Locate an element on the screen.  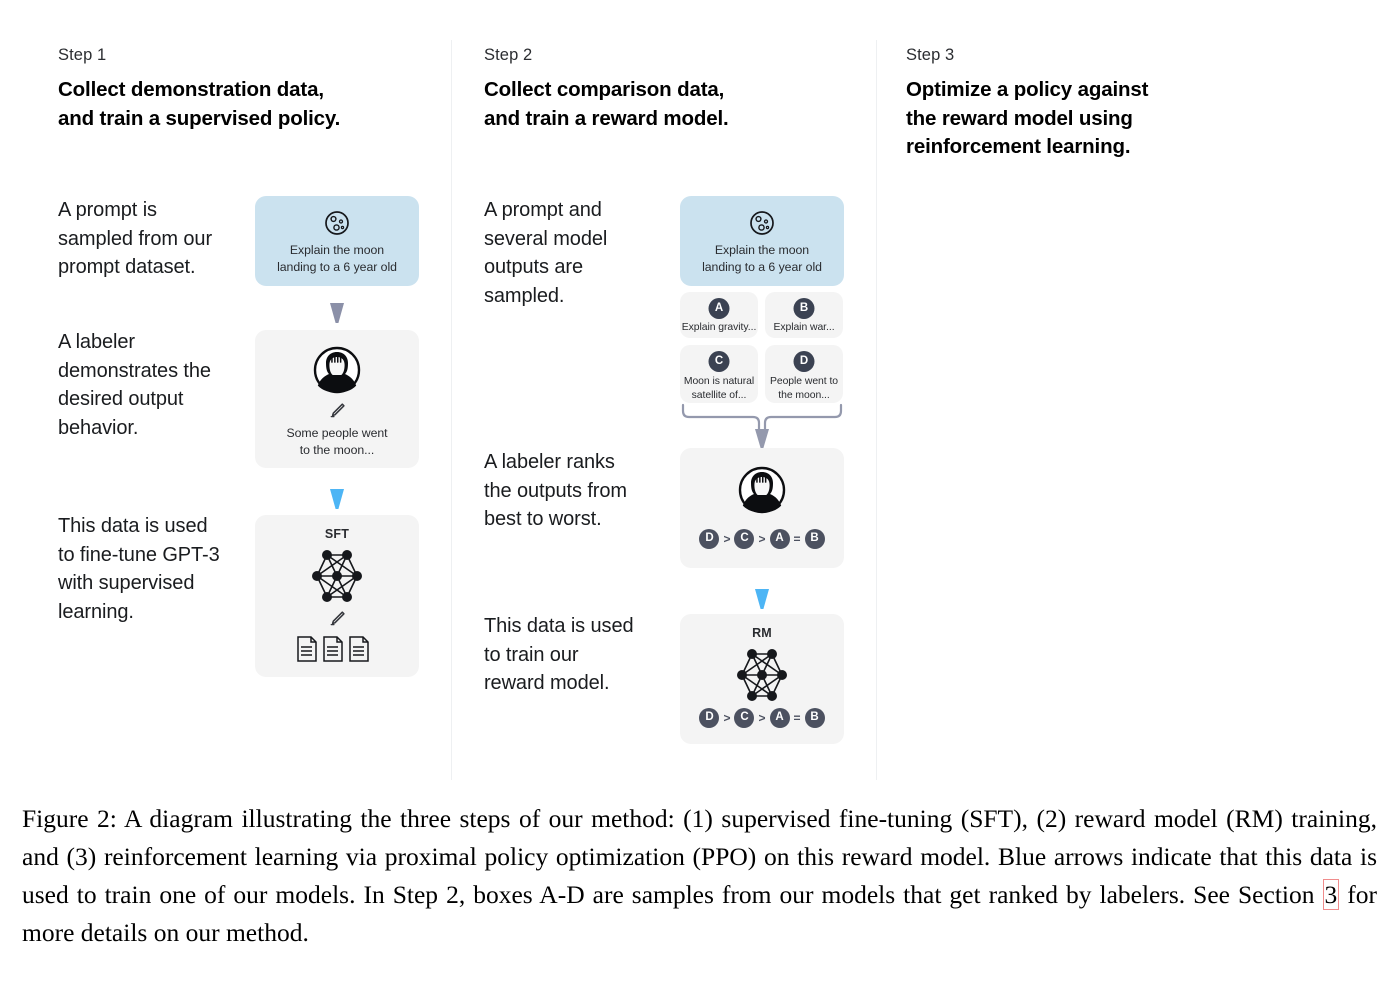
sft-label: SFT is located at coordinates (337, 534).